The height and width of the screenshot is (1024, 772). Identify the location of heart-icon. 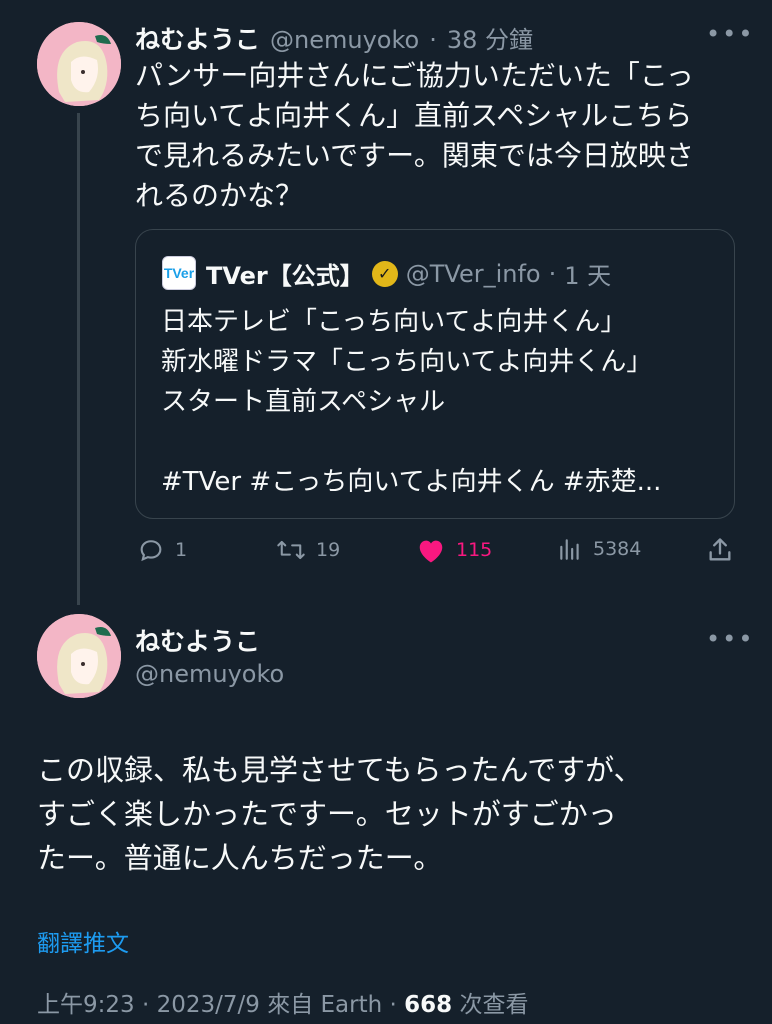
(431, 551).